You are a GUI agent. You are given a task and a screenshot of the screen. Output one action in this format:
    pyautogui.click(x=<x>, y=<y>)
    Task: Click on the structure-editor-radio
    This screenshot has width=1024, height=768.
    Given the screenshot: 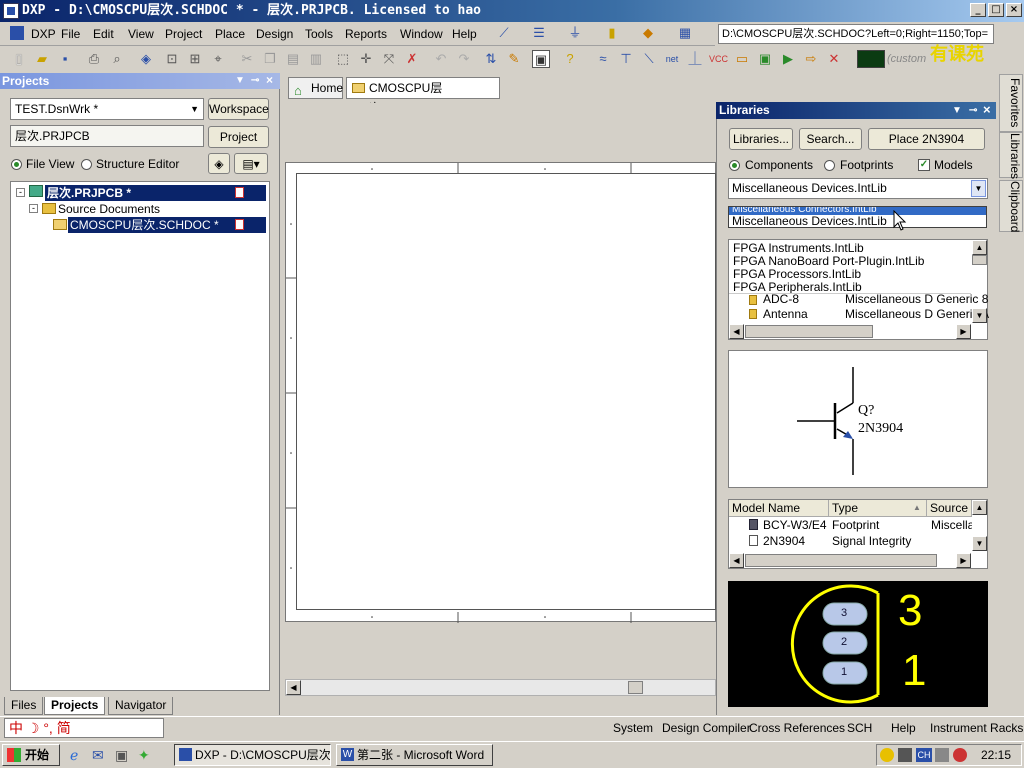 What is the action you would take?
    pyautogui.click(x=86, y=164)
    